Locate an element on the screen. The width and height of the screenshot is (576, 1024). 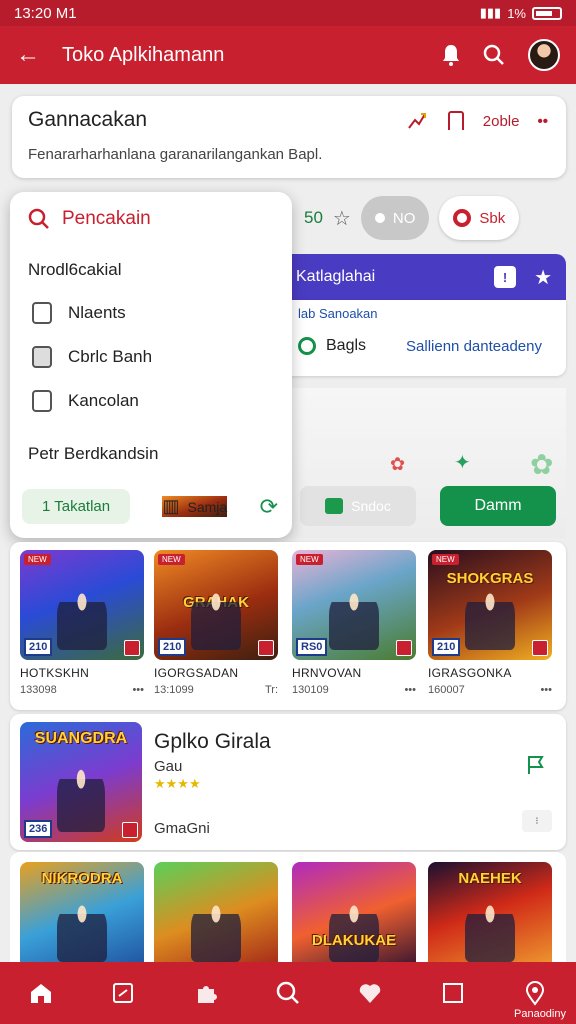
apps-icon is located at coordinates (123, 993).